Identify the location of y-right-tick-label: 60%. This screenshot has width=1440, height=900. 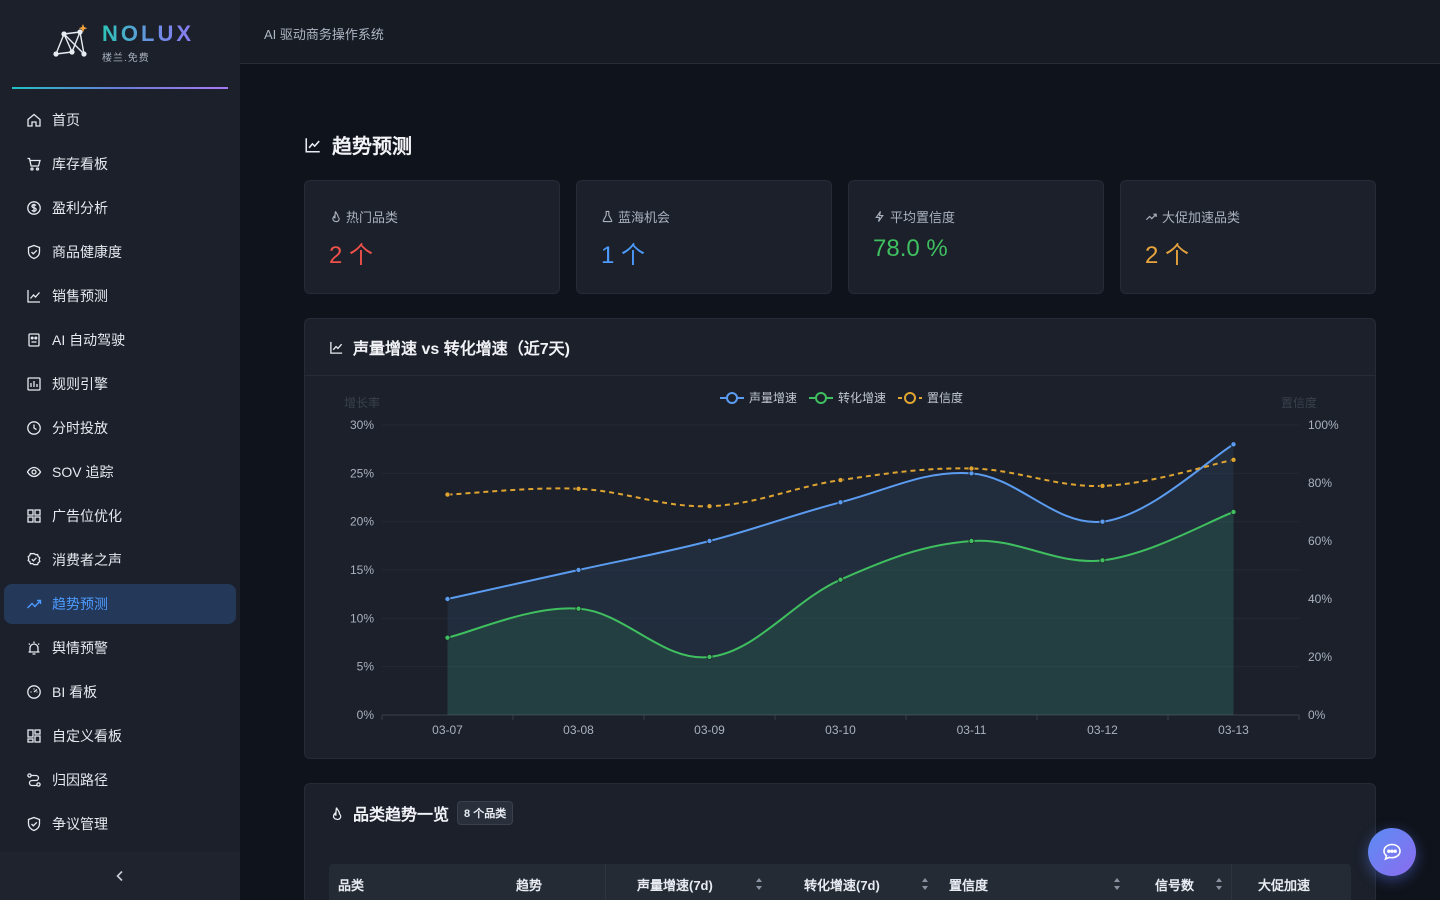
(1320, 541).